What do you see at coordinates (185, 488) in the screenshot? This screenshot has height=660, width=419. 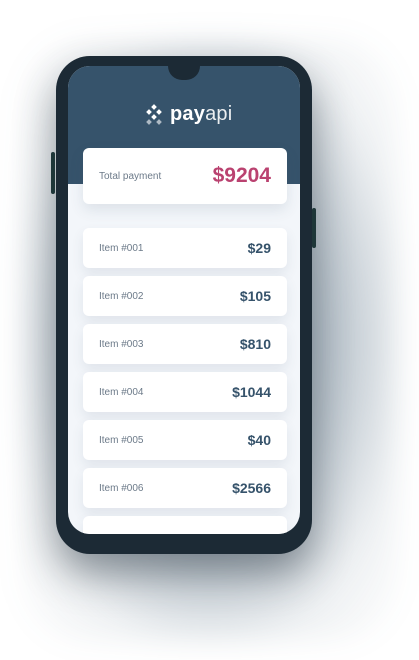 I see `list-item: Item #006 $2566` at bounding box center [185, 488].